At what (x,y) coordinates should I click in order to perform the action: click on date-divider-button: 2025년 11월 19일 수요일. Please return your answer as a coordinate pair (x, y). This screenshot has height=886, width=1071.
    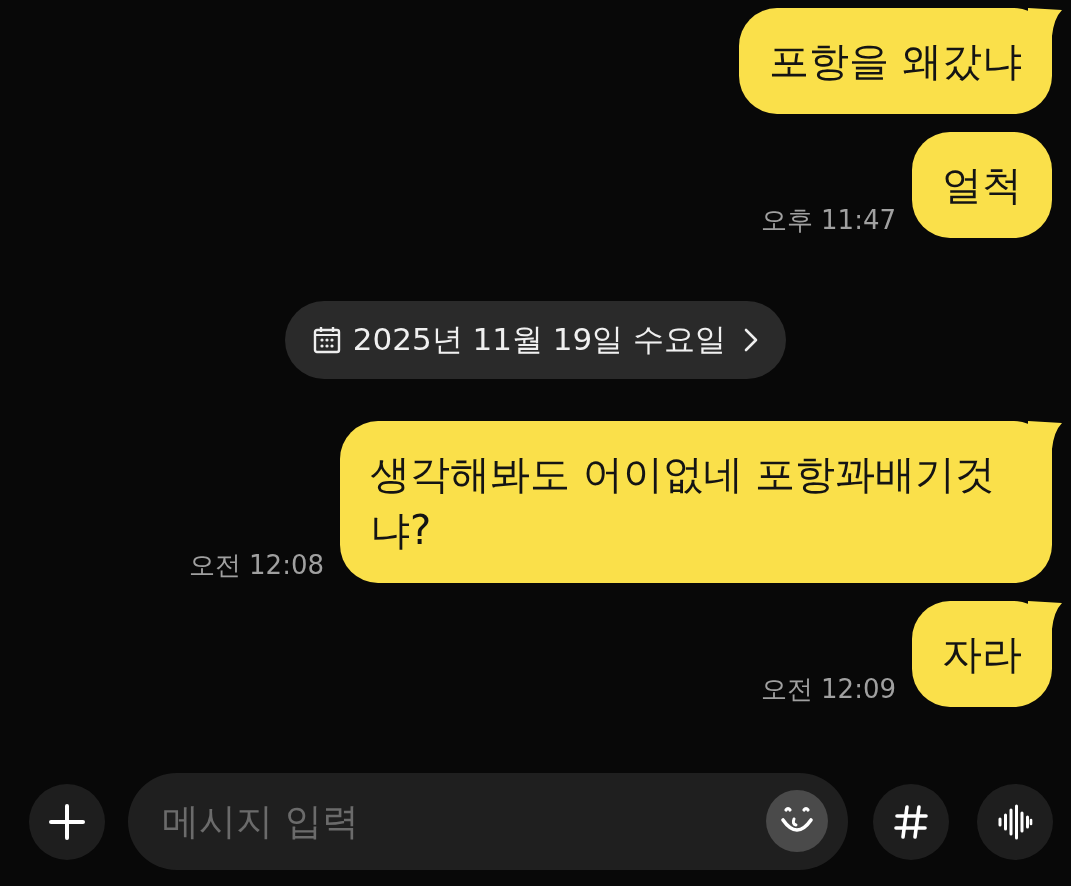
    Looking at the image, I should click on (535, 340).